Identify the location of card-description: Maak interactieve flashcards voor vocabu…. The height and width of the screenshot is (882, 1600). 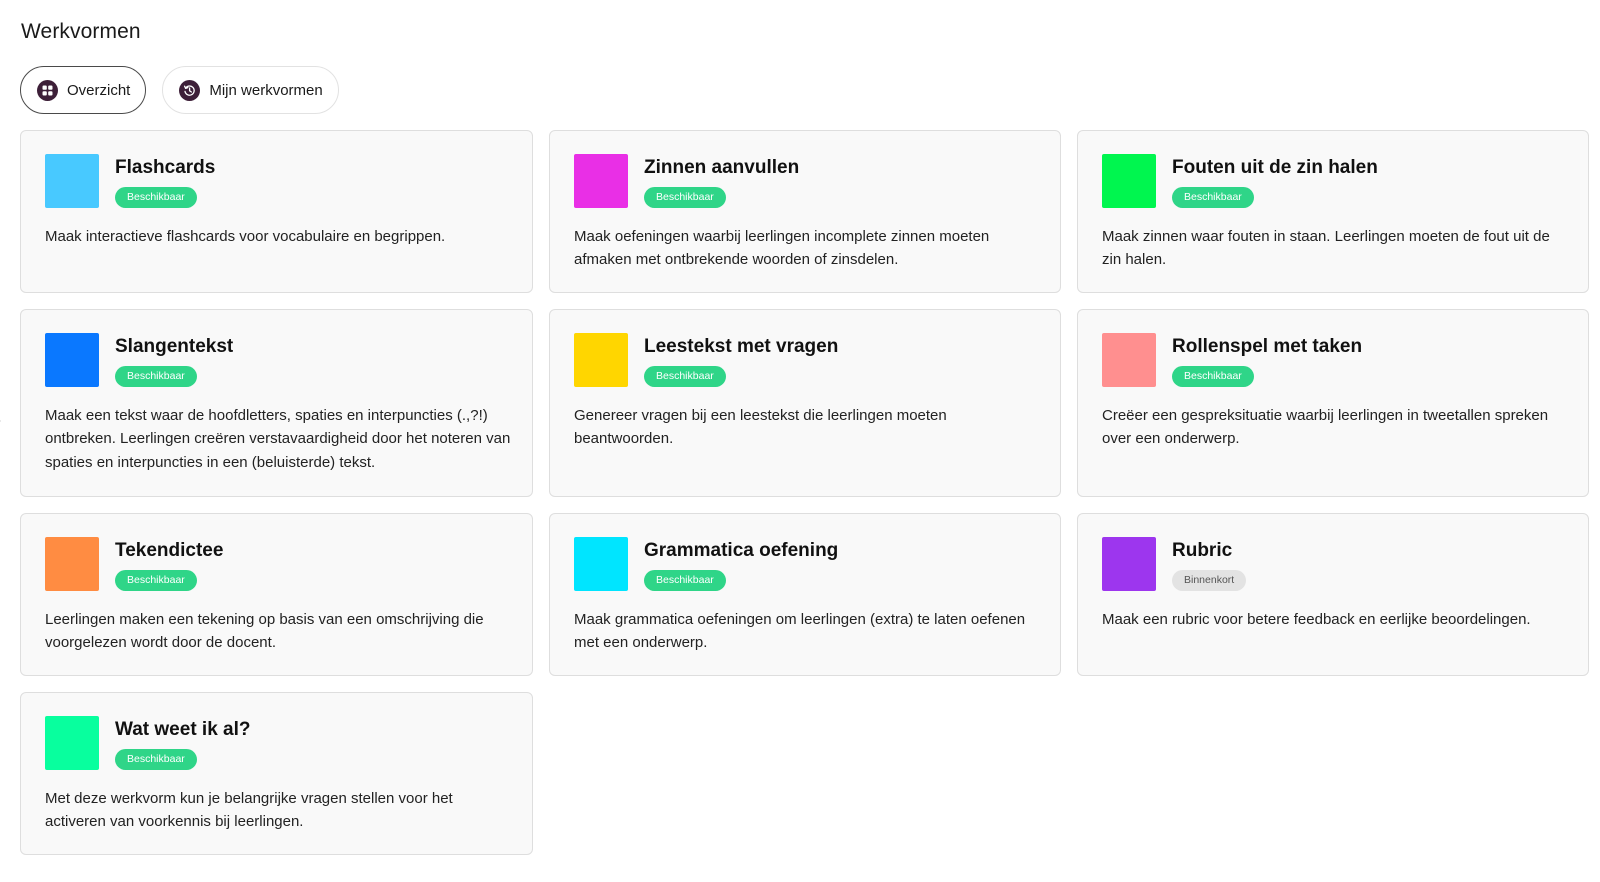
(245, 236).